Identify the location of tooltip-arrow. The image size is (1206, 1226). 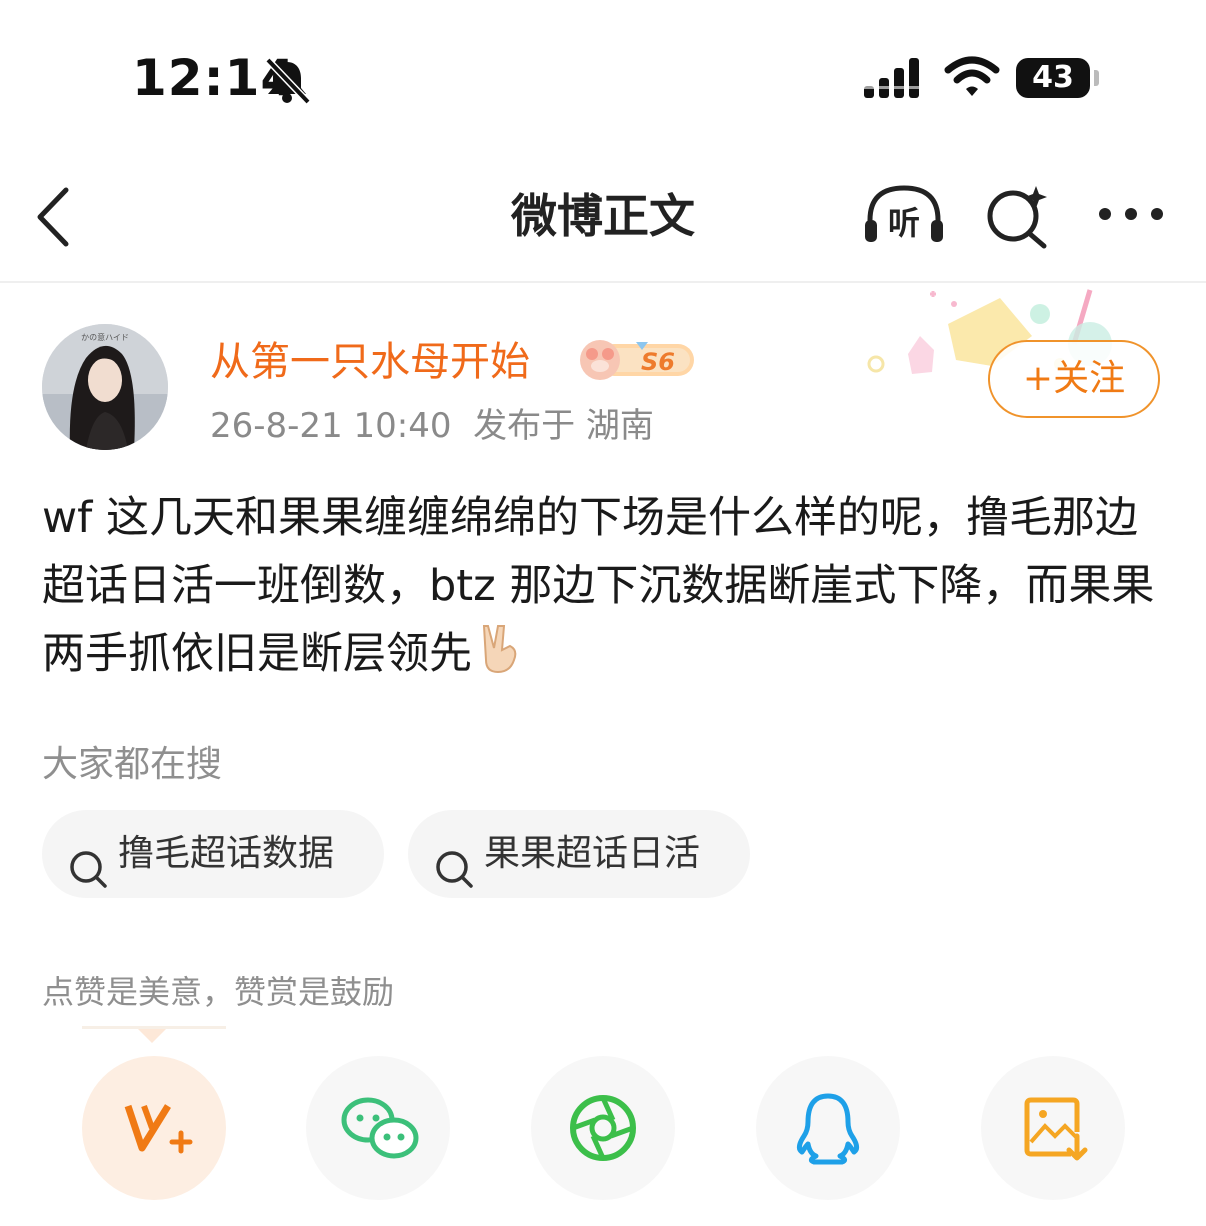
(152, 1036).